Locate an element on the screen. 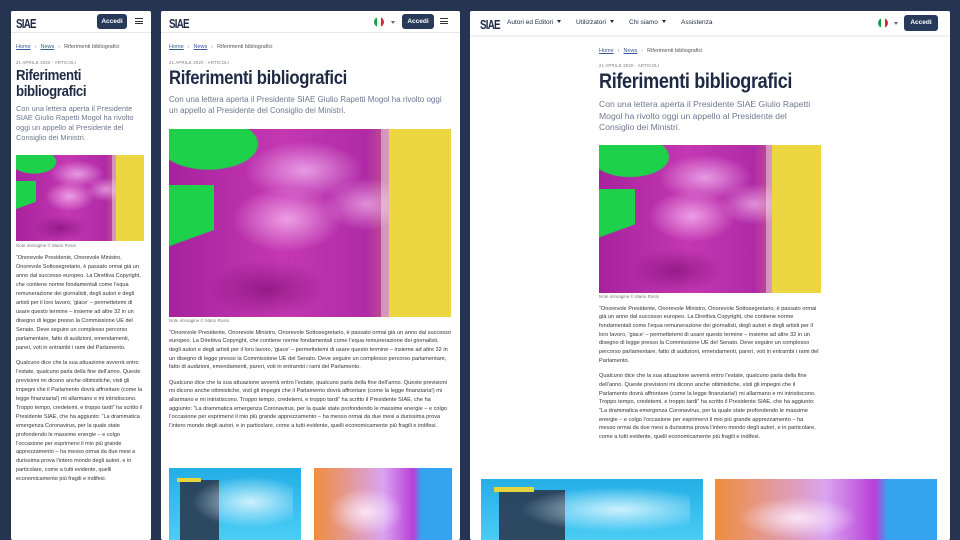  nav-item-autori-ed-editori: Autori ed Editori is located at coordinates (534, 22).